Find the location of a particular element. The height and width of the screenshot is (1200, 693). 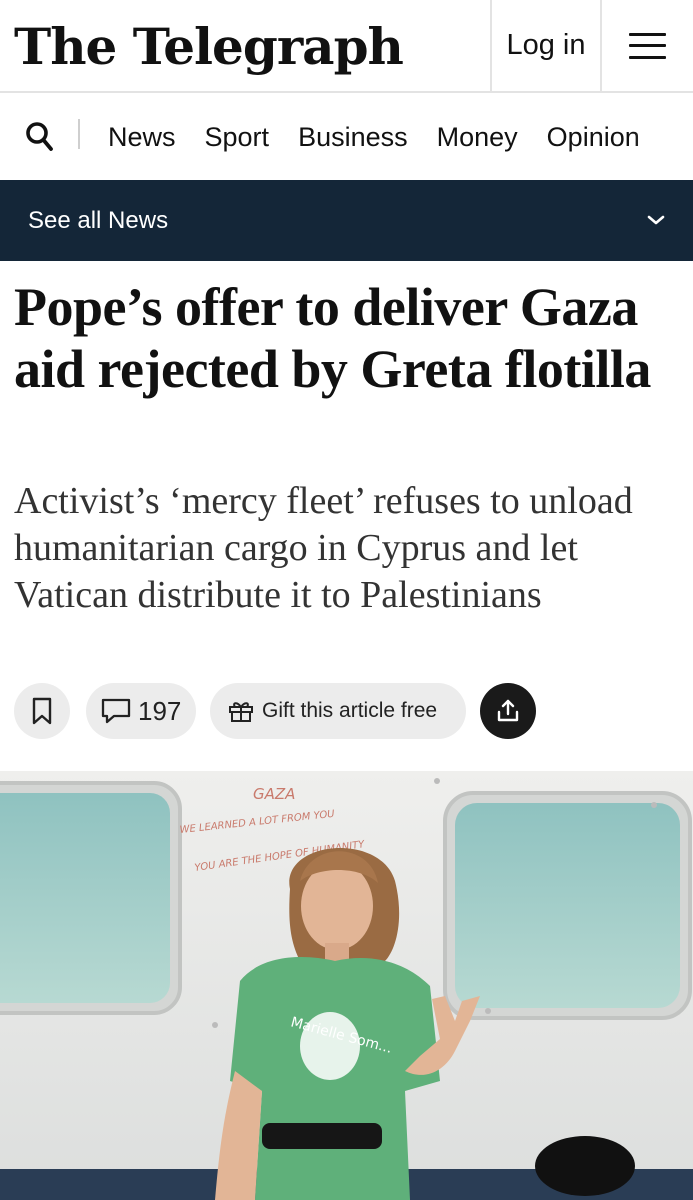

login-label: Log in is located at coordinates (546, 45).